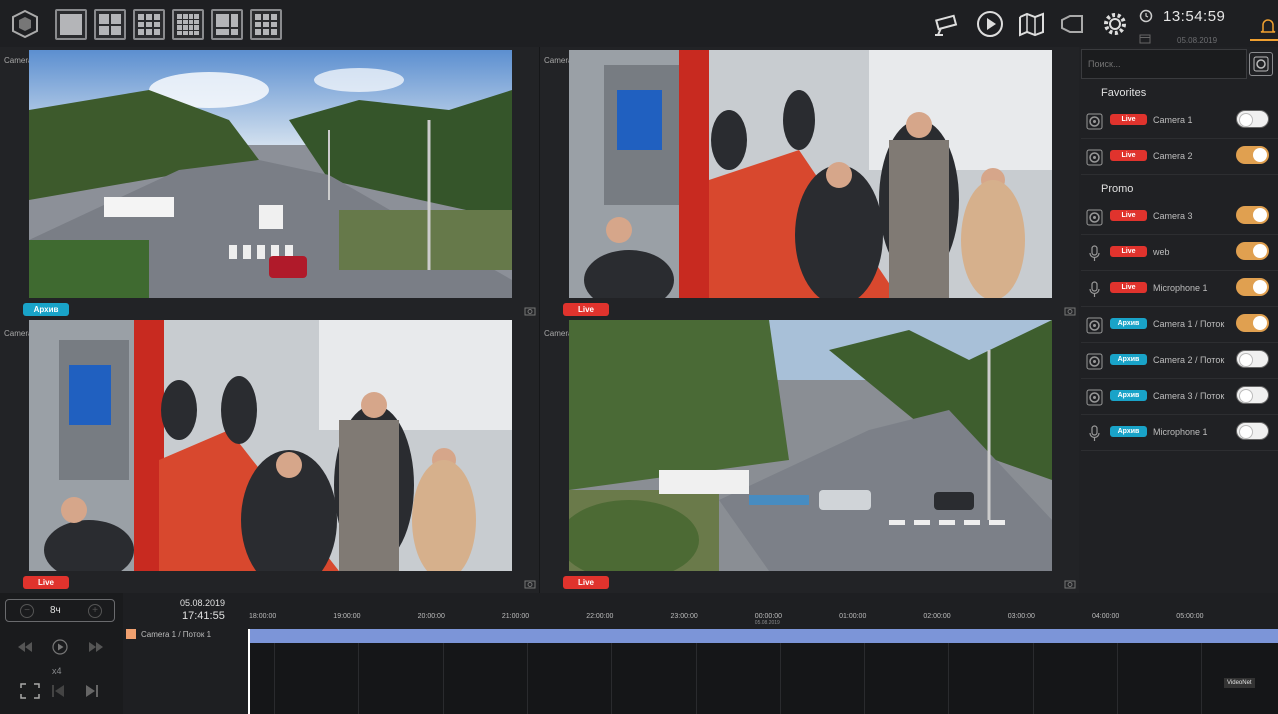 The image size is (1278, 714). What do you see at coordinates (110, 24) in the screenshot?
I see `layout-2x2-button` at bounding box center [110, 24].